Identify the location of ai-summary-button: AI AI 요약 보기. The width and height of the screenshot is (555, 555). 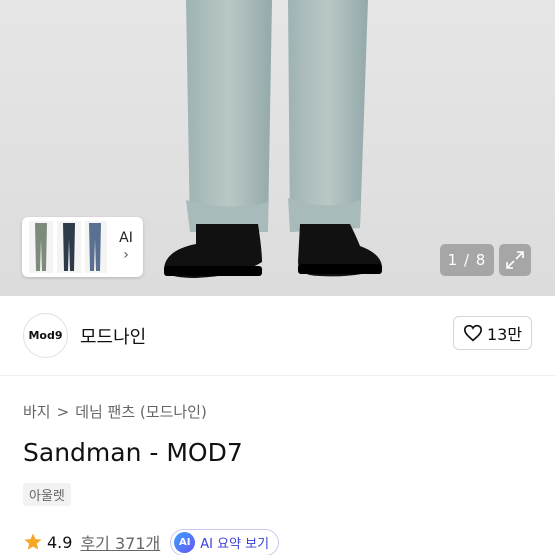
(225, 541).